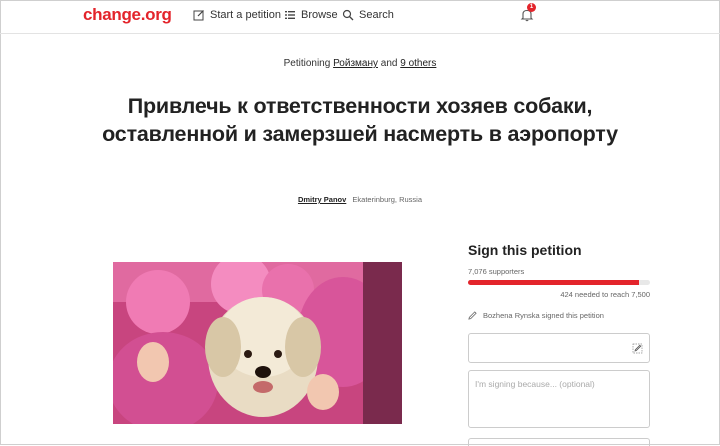  I want to click on progress-fill, so click(554, 282).